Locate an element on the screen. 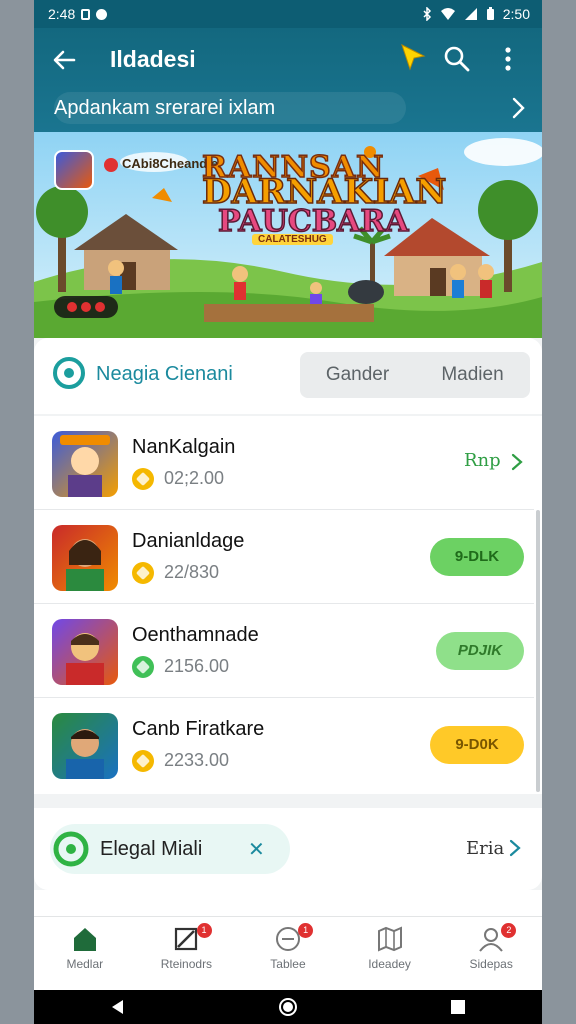 This screenshot has width=576, height=1024. item-price: 02;2.00 is located at coordinates (194, 478).